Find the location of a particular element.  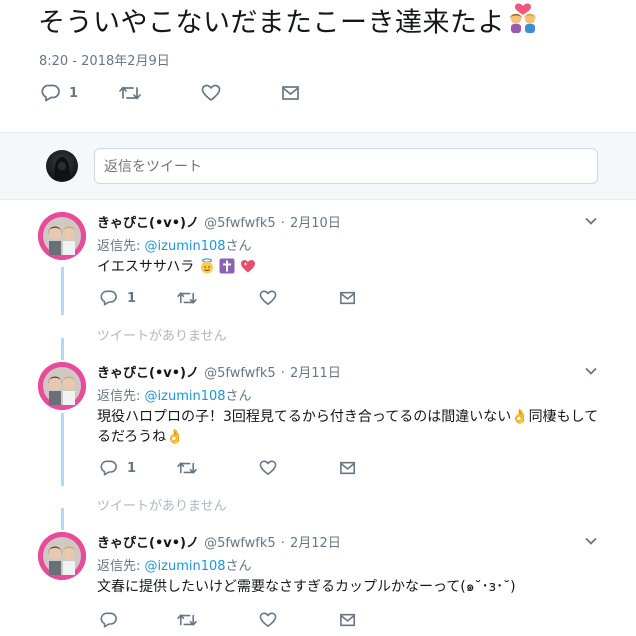

reply-text-line: 現役ハロプロの子！3回程見てるから付き合ってるのは間違いない👌同棲もして is located at coordinates (348, 417).